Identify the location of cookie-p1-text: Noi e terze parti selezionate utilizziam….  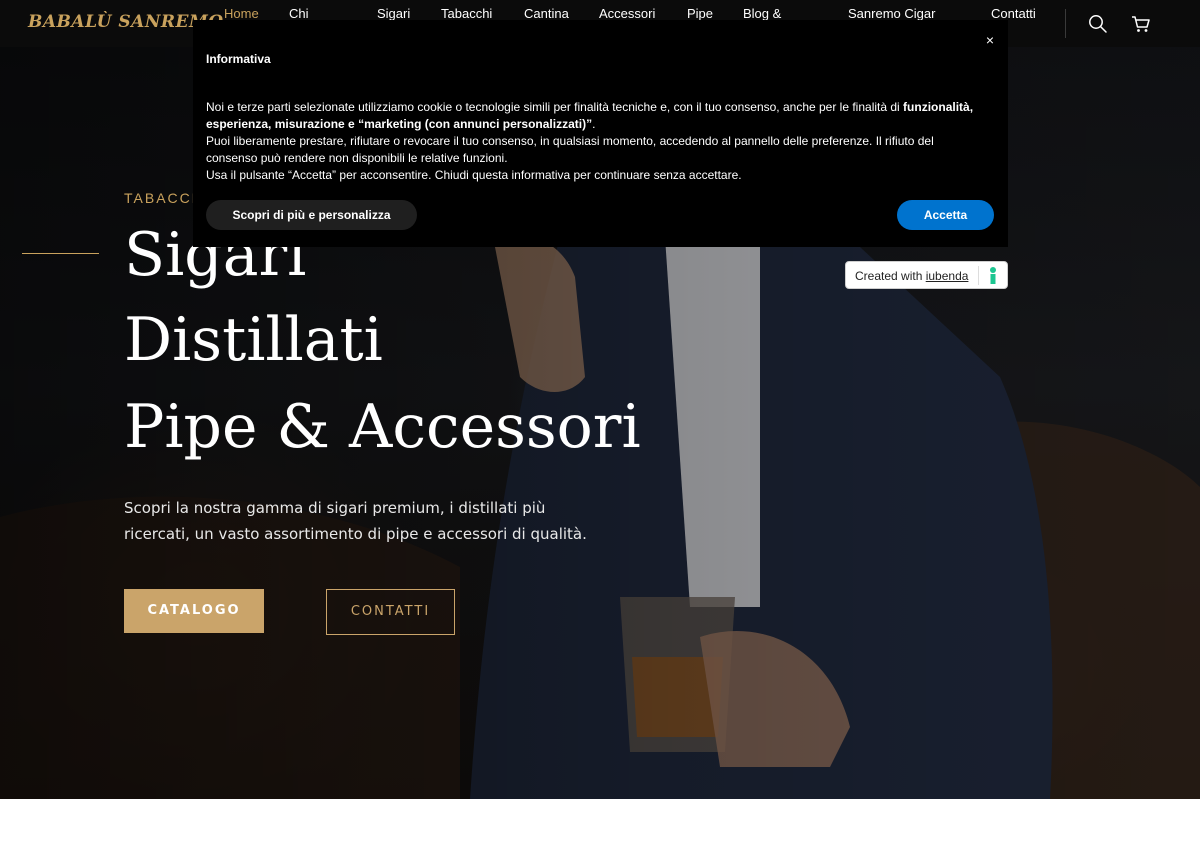
(555, 107).